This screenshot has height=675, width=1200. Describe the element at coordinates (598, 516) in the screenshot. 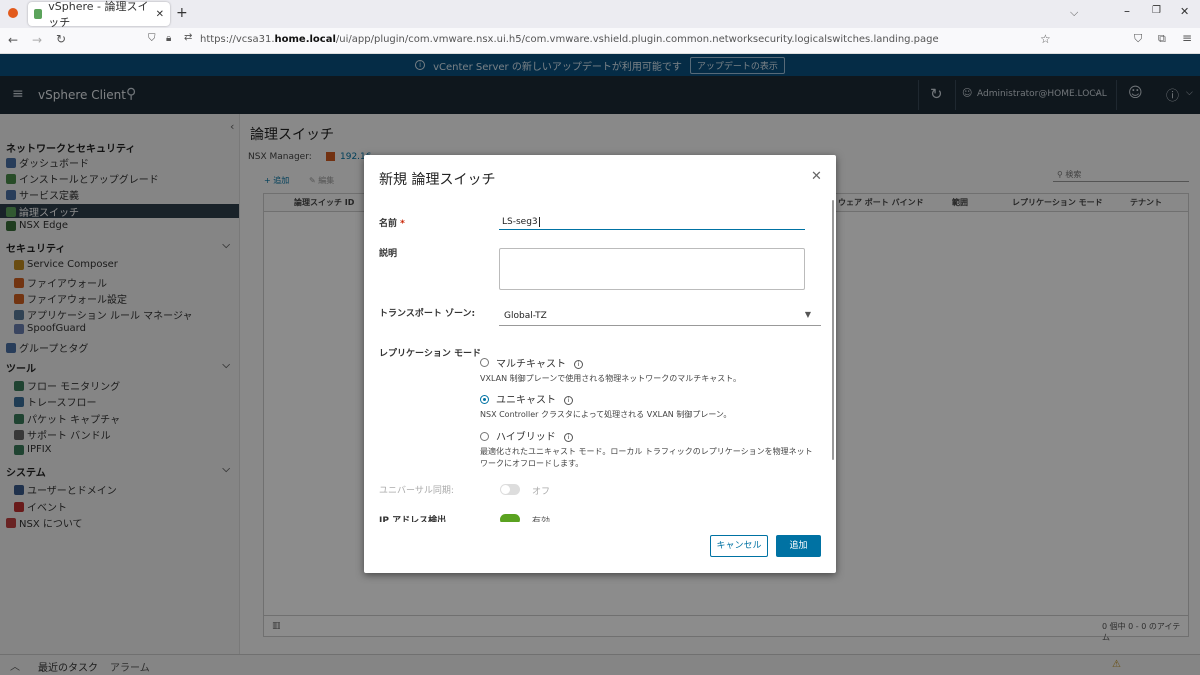

I see `clipped-row: IP アドレス検出 有効` at that location.